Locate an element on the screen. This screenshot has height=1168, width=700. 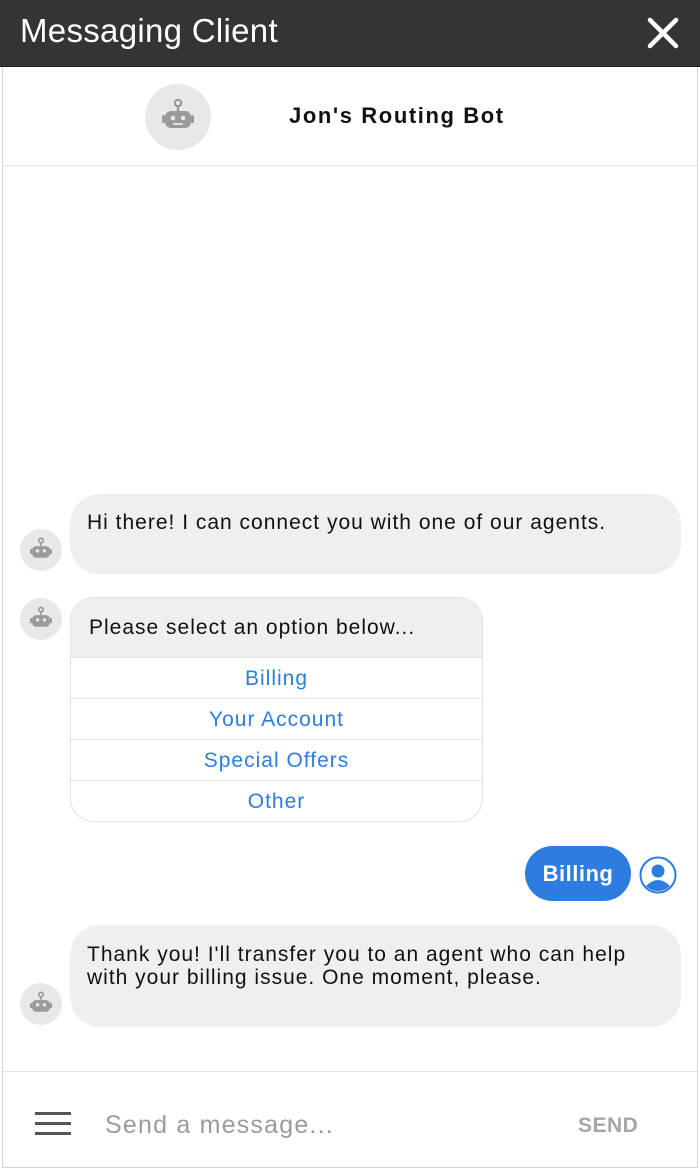
user-message: Billing is located at coordinates (578, 873).